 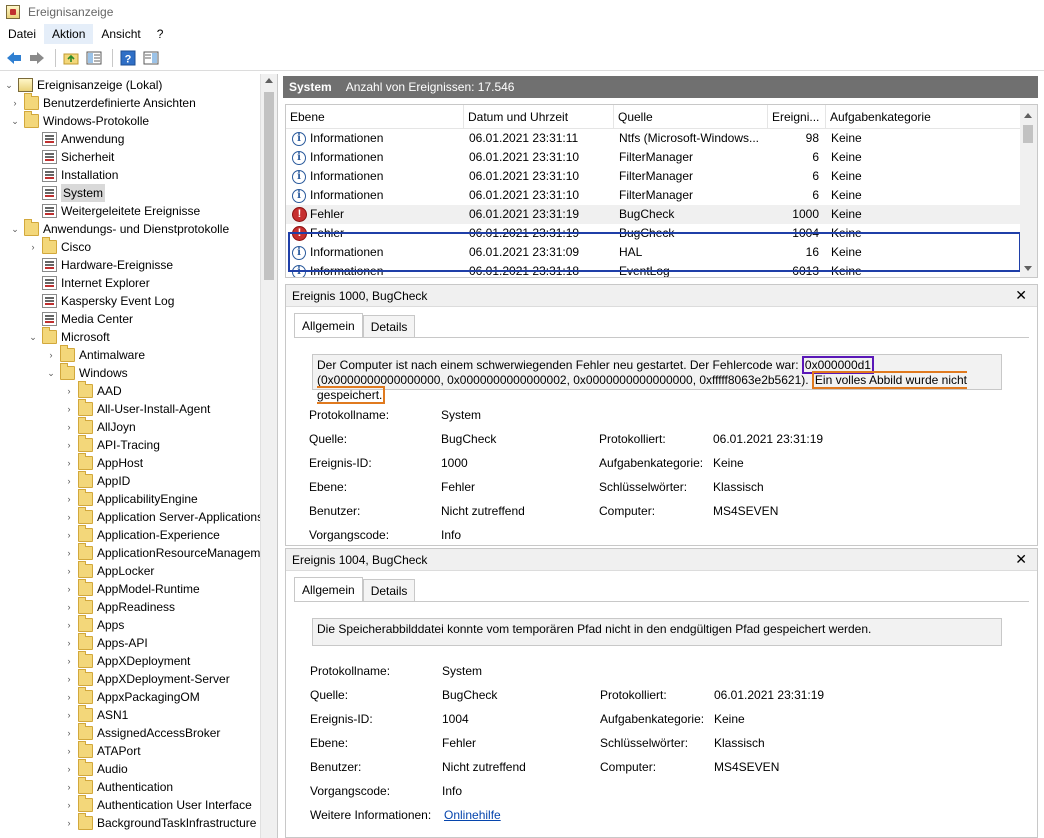 What do you see at coordinates (102, 750) in the screenshot?
I see `tree-item: › ATAPort` at bounding box center [102, 750].